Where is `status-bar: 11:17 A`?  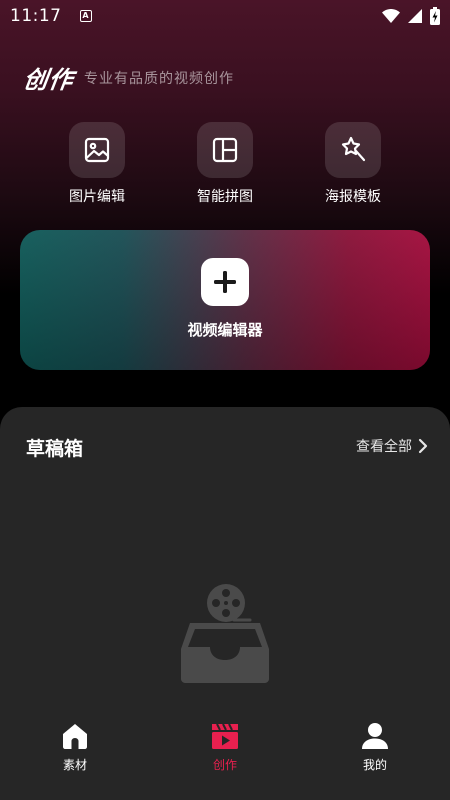
status-bar: 11:17 A is located at coordinates (225, 16).